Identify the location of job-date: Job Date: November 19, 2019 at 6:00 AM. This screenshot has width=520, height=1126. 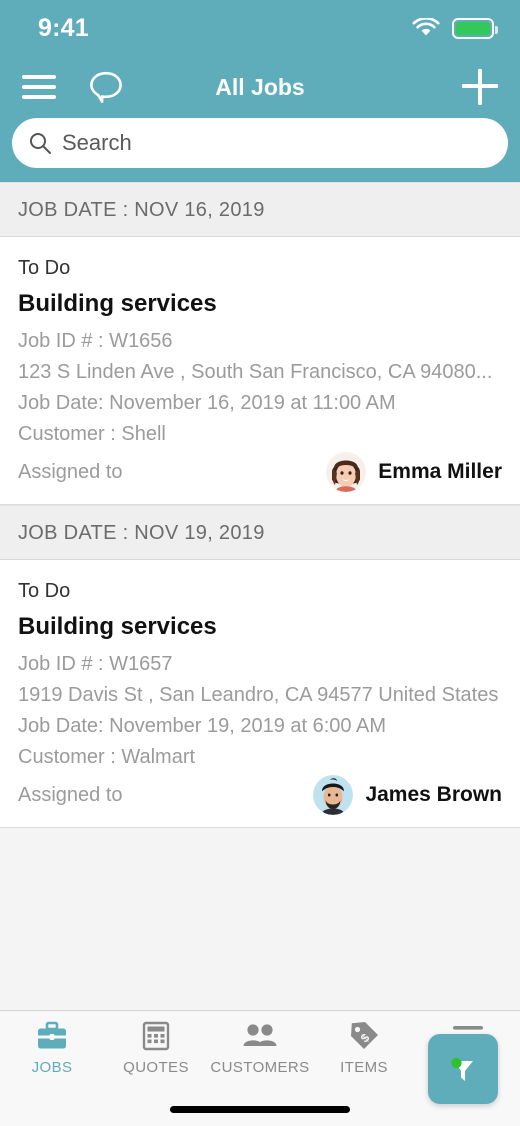
(202, 726).